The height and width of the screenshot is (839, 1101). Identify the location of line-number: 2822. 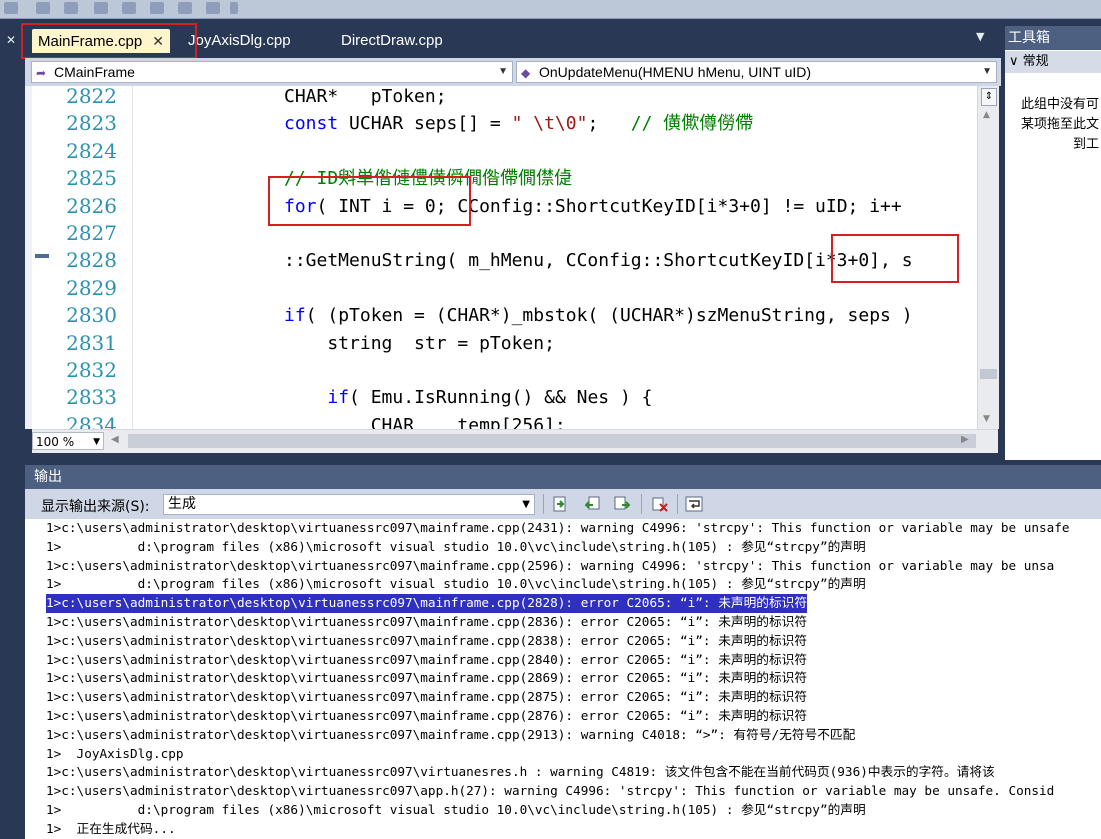
(91, 97).